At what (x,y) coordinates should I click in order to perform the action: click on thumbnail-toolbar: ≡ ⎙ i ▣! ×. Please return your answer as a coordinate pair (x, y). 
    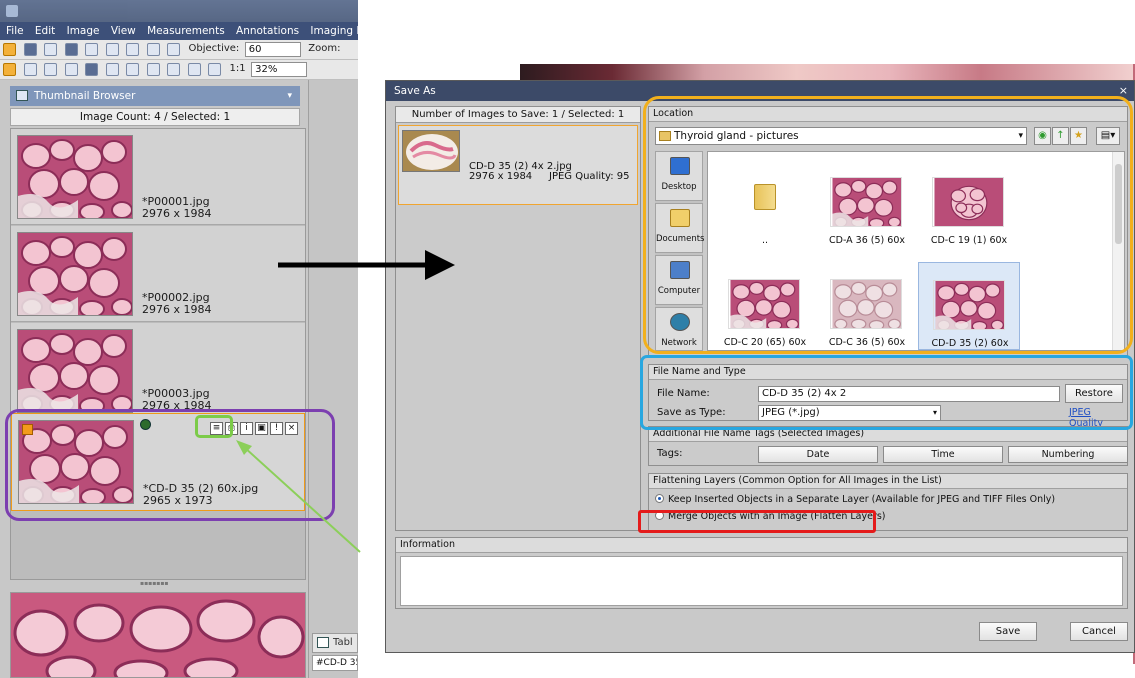
    Looking at the image, I should click on (255, 429).